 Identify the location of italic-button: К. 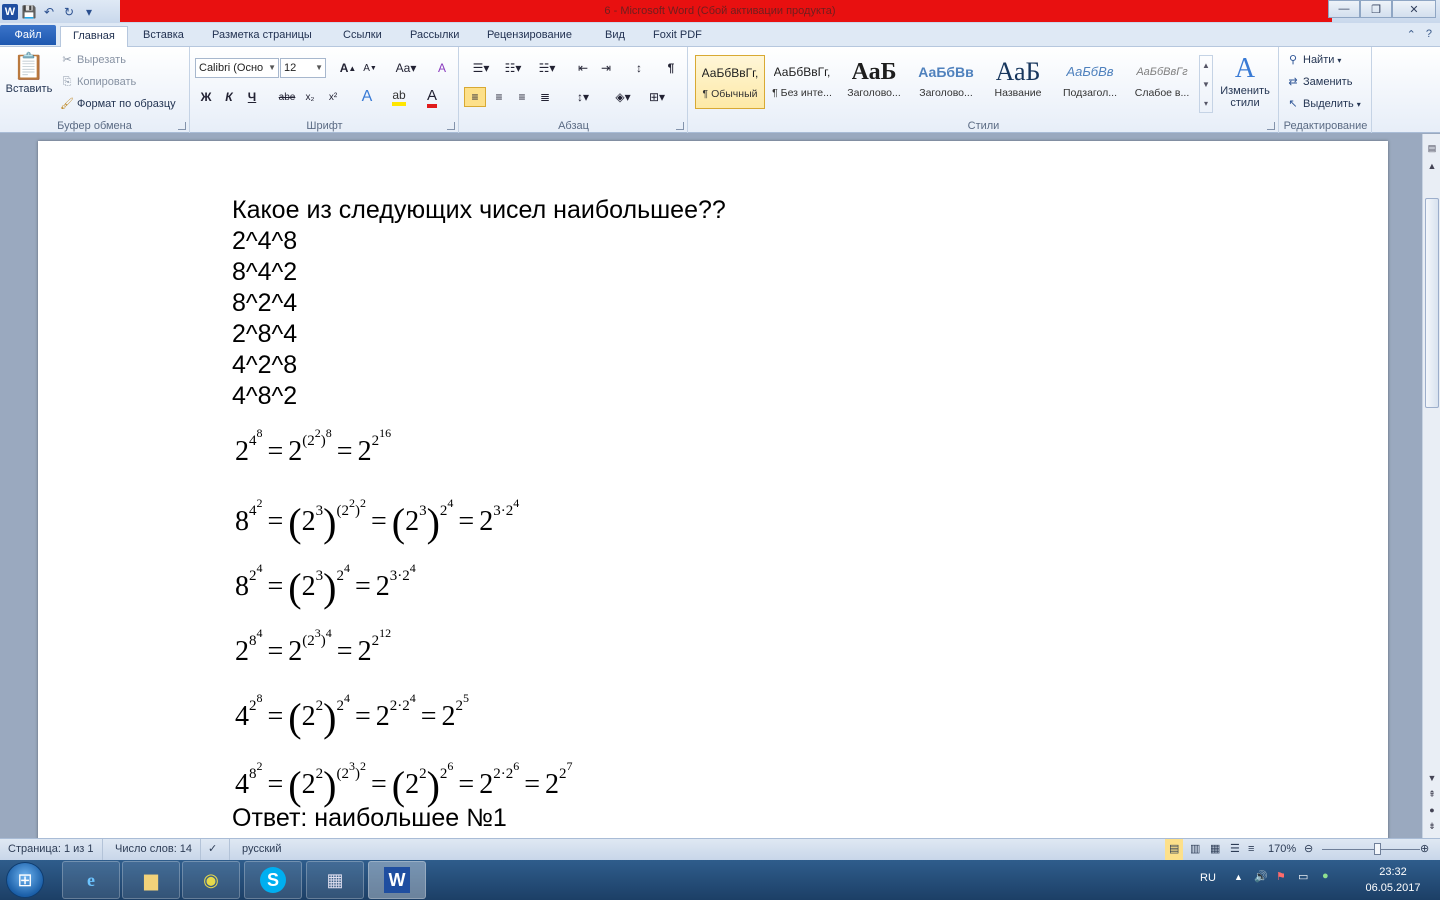
(229, 97).